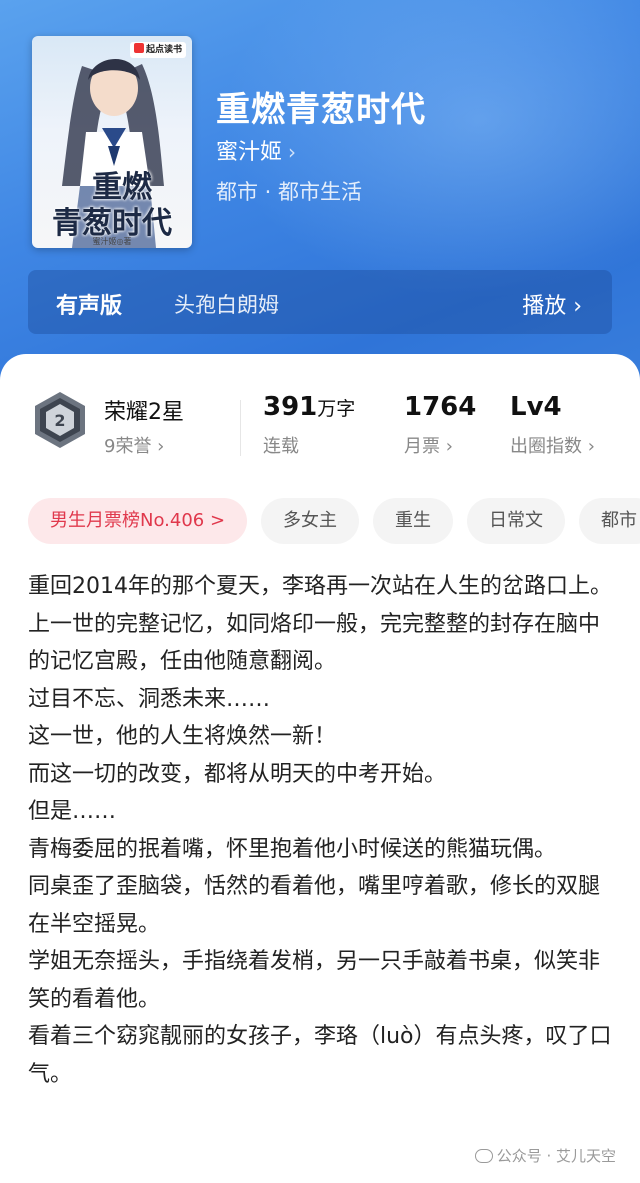  What do you see at coordinates (314, 643) in the screenshot?
I see `synopsis-paragraph: 上一世的完整记忆，如同烙印一般，完完整整的封存在脑中的记忆宫殿，任由他随意翻阅。` at bounding box center [314, 643].